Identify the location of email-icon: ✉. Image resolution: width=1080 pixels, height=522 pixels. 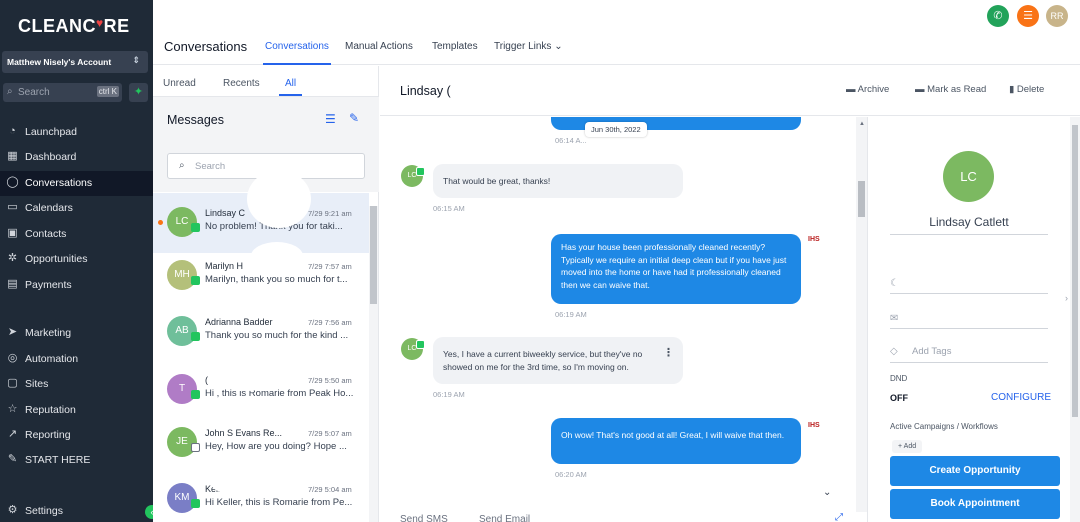
(894, 318).